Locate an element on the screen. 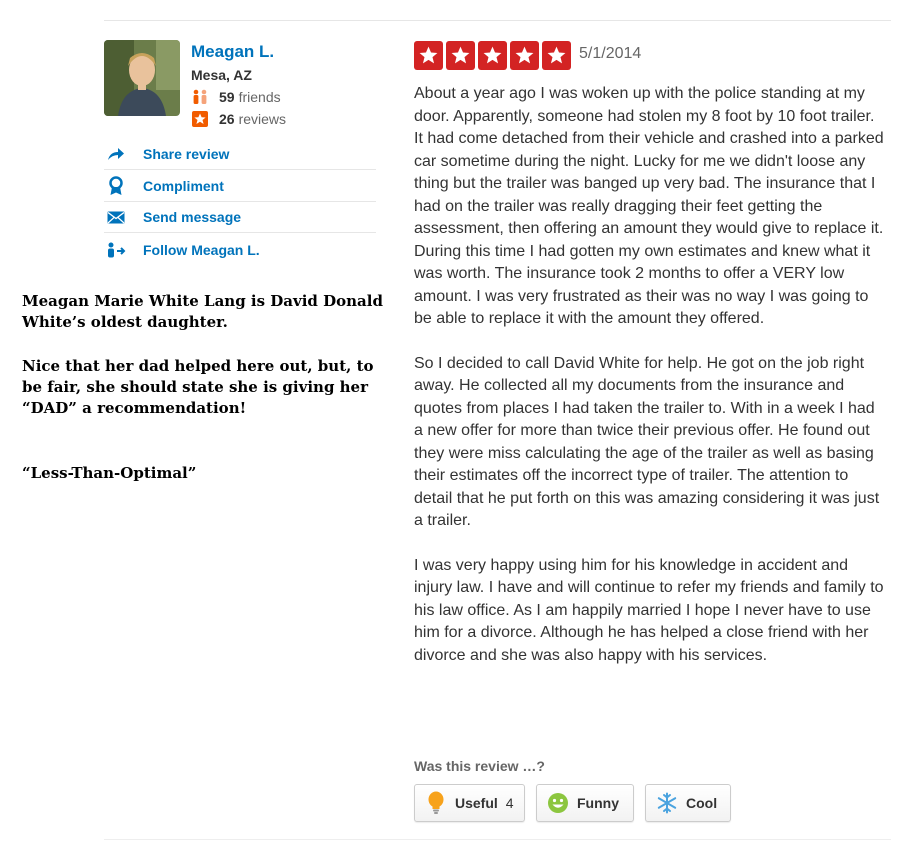 The height and width of the screenshot is (843, 924). friends-icon is located at coordinates (200, 97).